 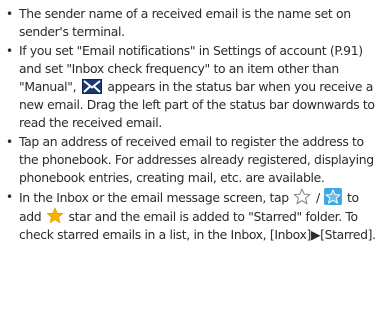 What do you see at coordinates (55, 215) in the screenshot?
I see `star-yellow-icon` at bounding box center [55, 215].